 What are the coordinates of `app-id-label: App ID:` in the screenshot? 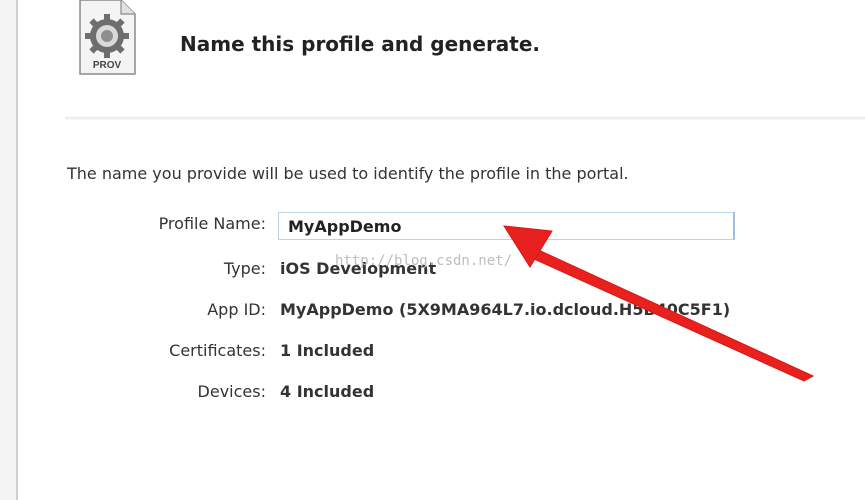 It's located at (236, 309).